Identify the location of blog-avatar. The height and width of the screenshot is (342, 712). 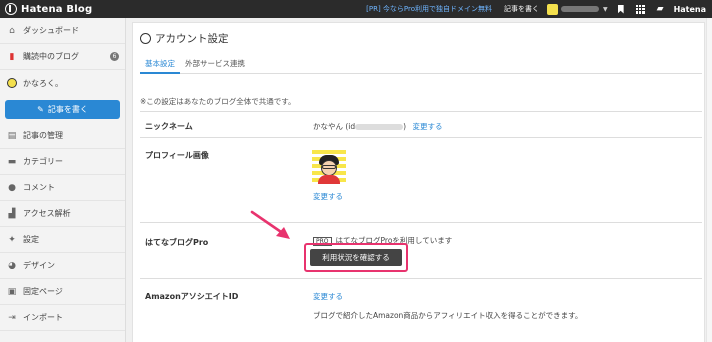
(12, 83).